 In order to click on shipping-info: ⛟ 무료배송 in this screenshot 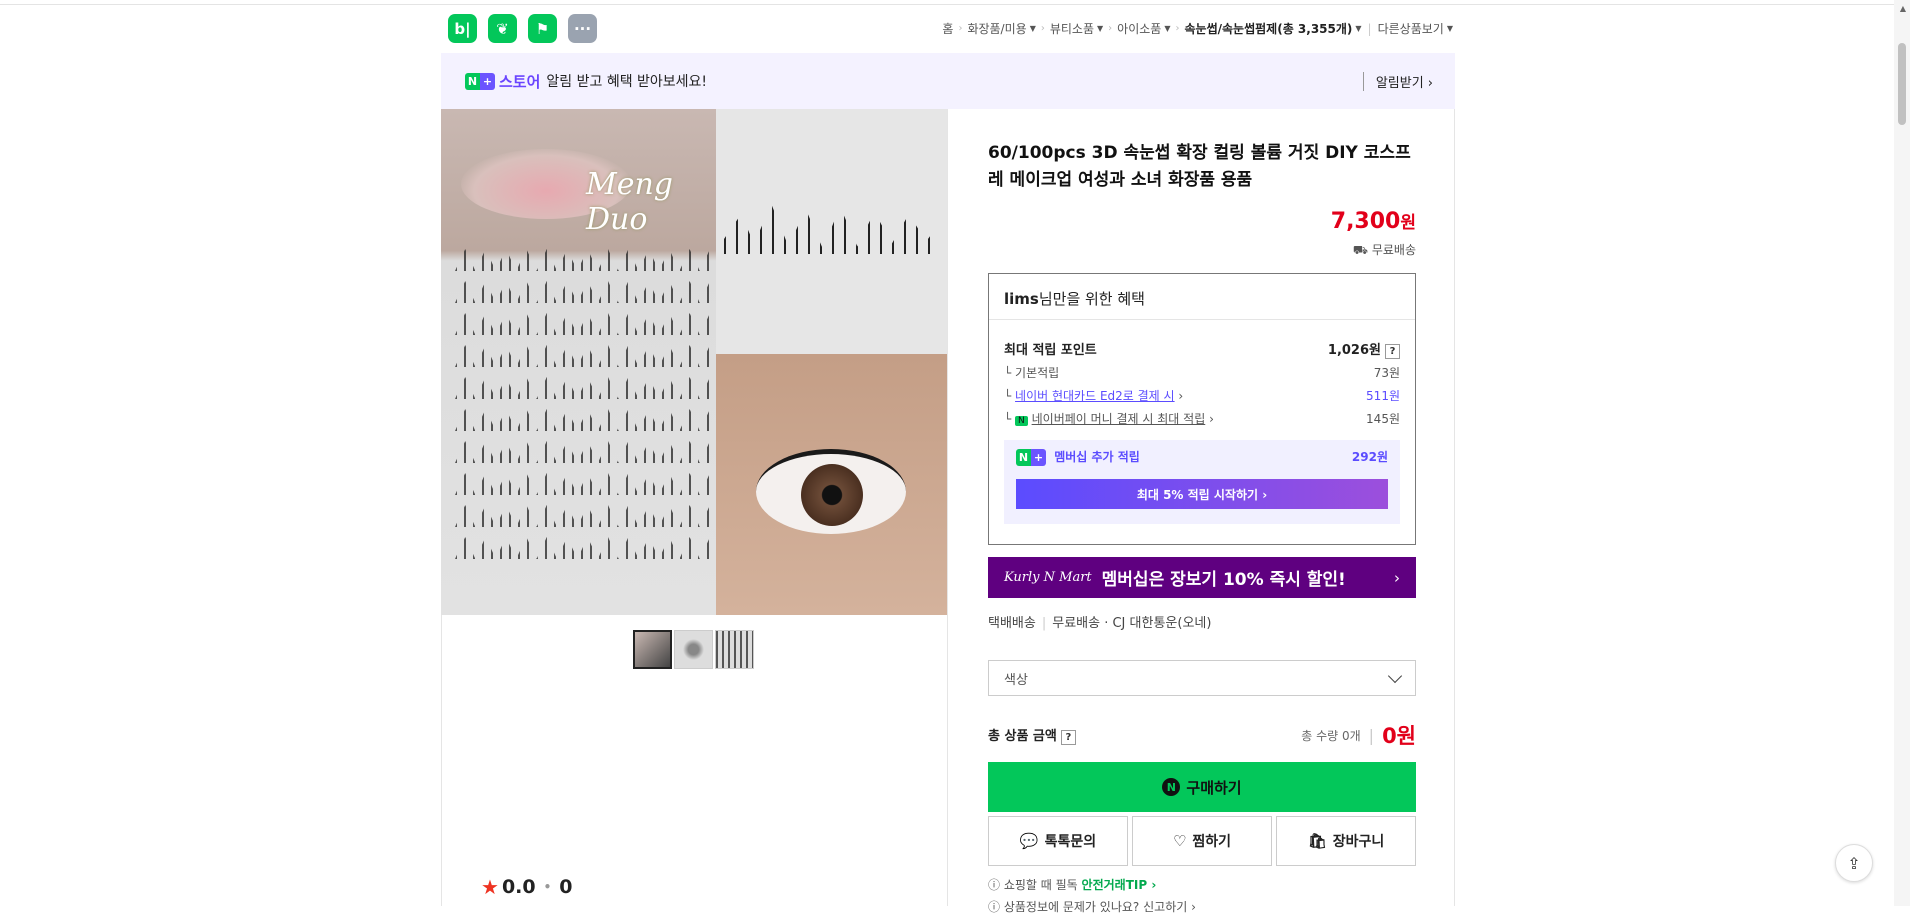, I will do `click(1384, 250)`.